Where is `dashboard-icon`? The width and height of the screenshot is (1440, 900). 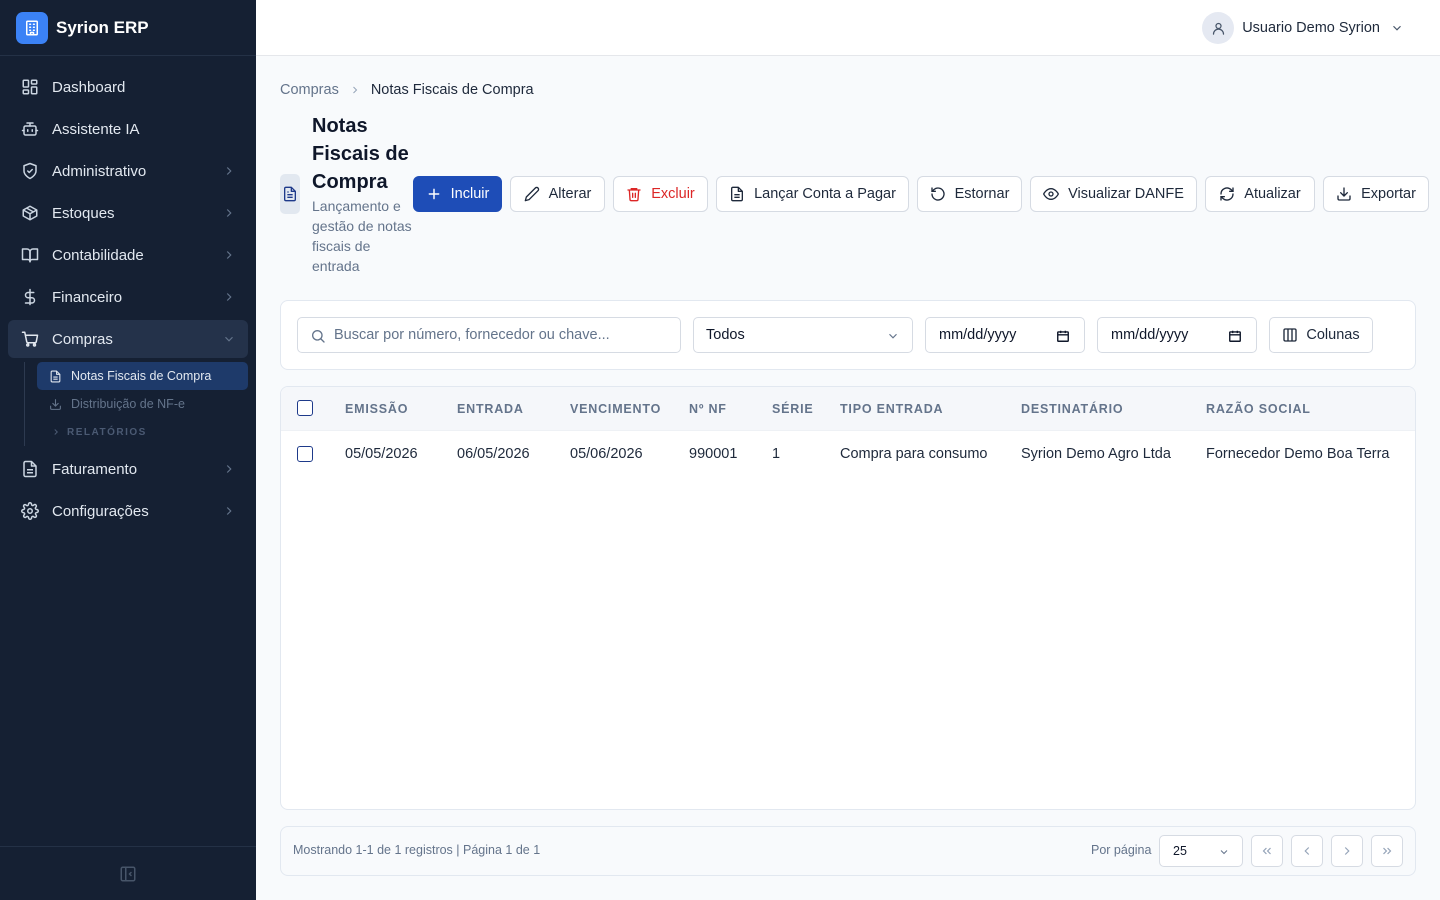 dashboard-icon is located at coordinates (30, 87).